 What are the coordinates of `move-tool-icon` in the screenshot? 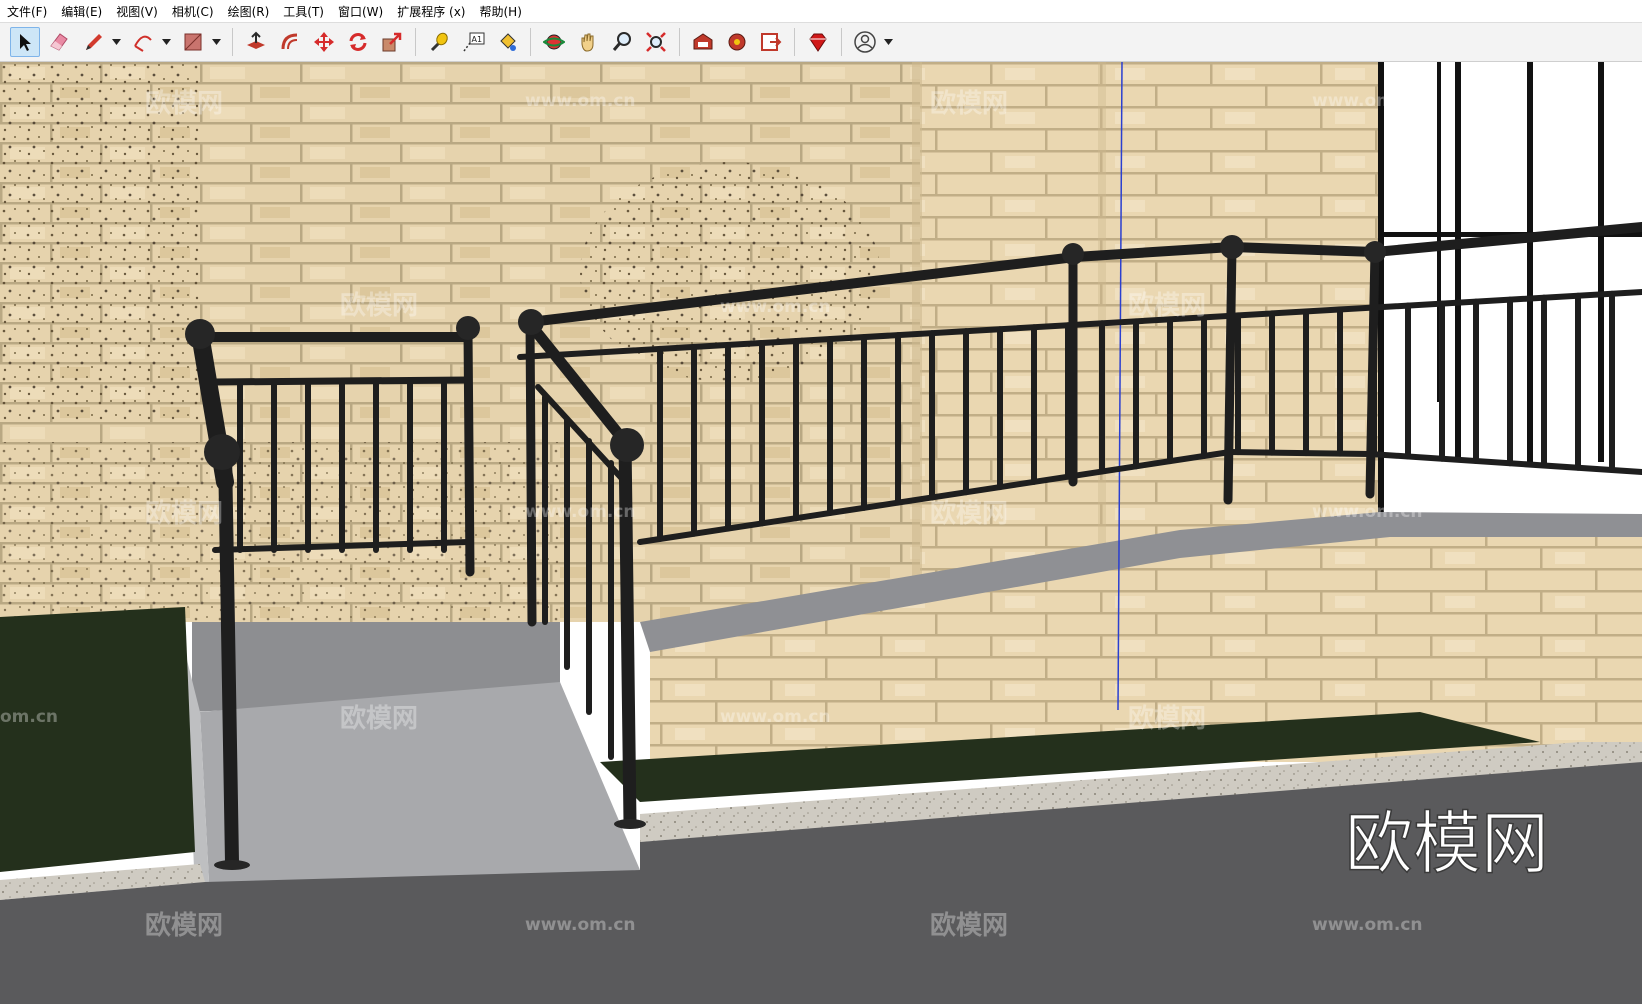 It's located at (324, 42).